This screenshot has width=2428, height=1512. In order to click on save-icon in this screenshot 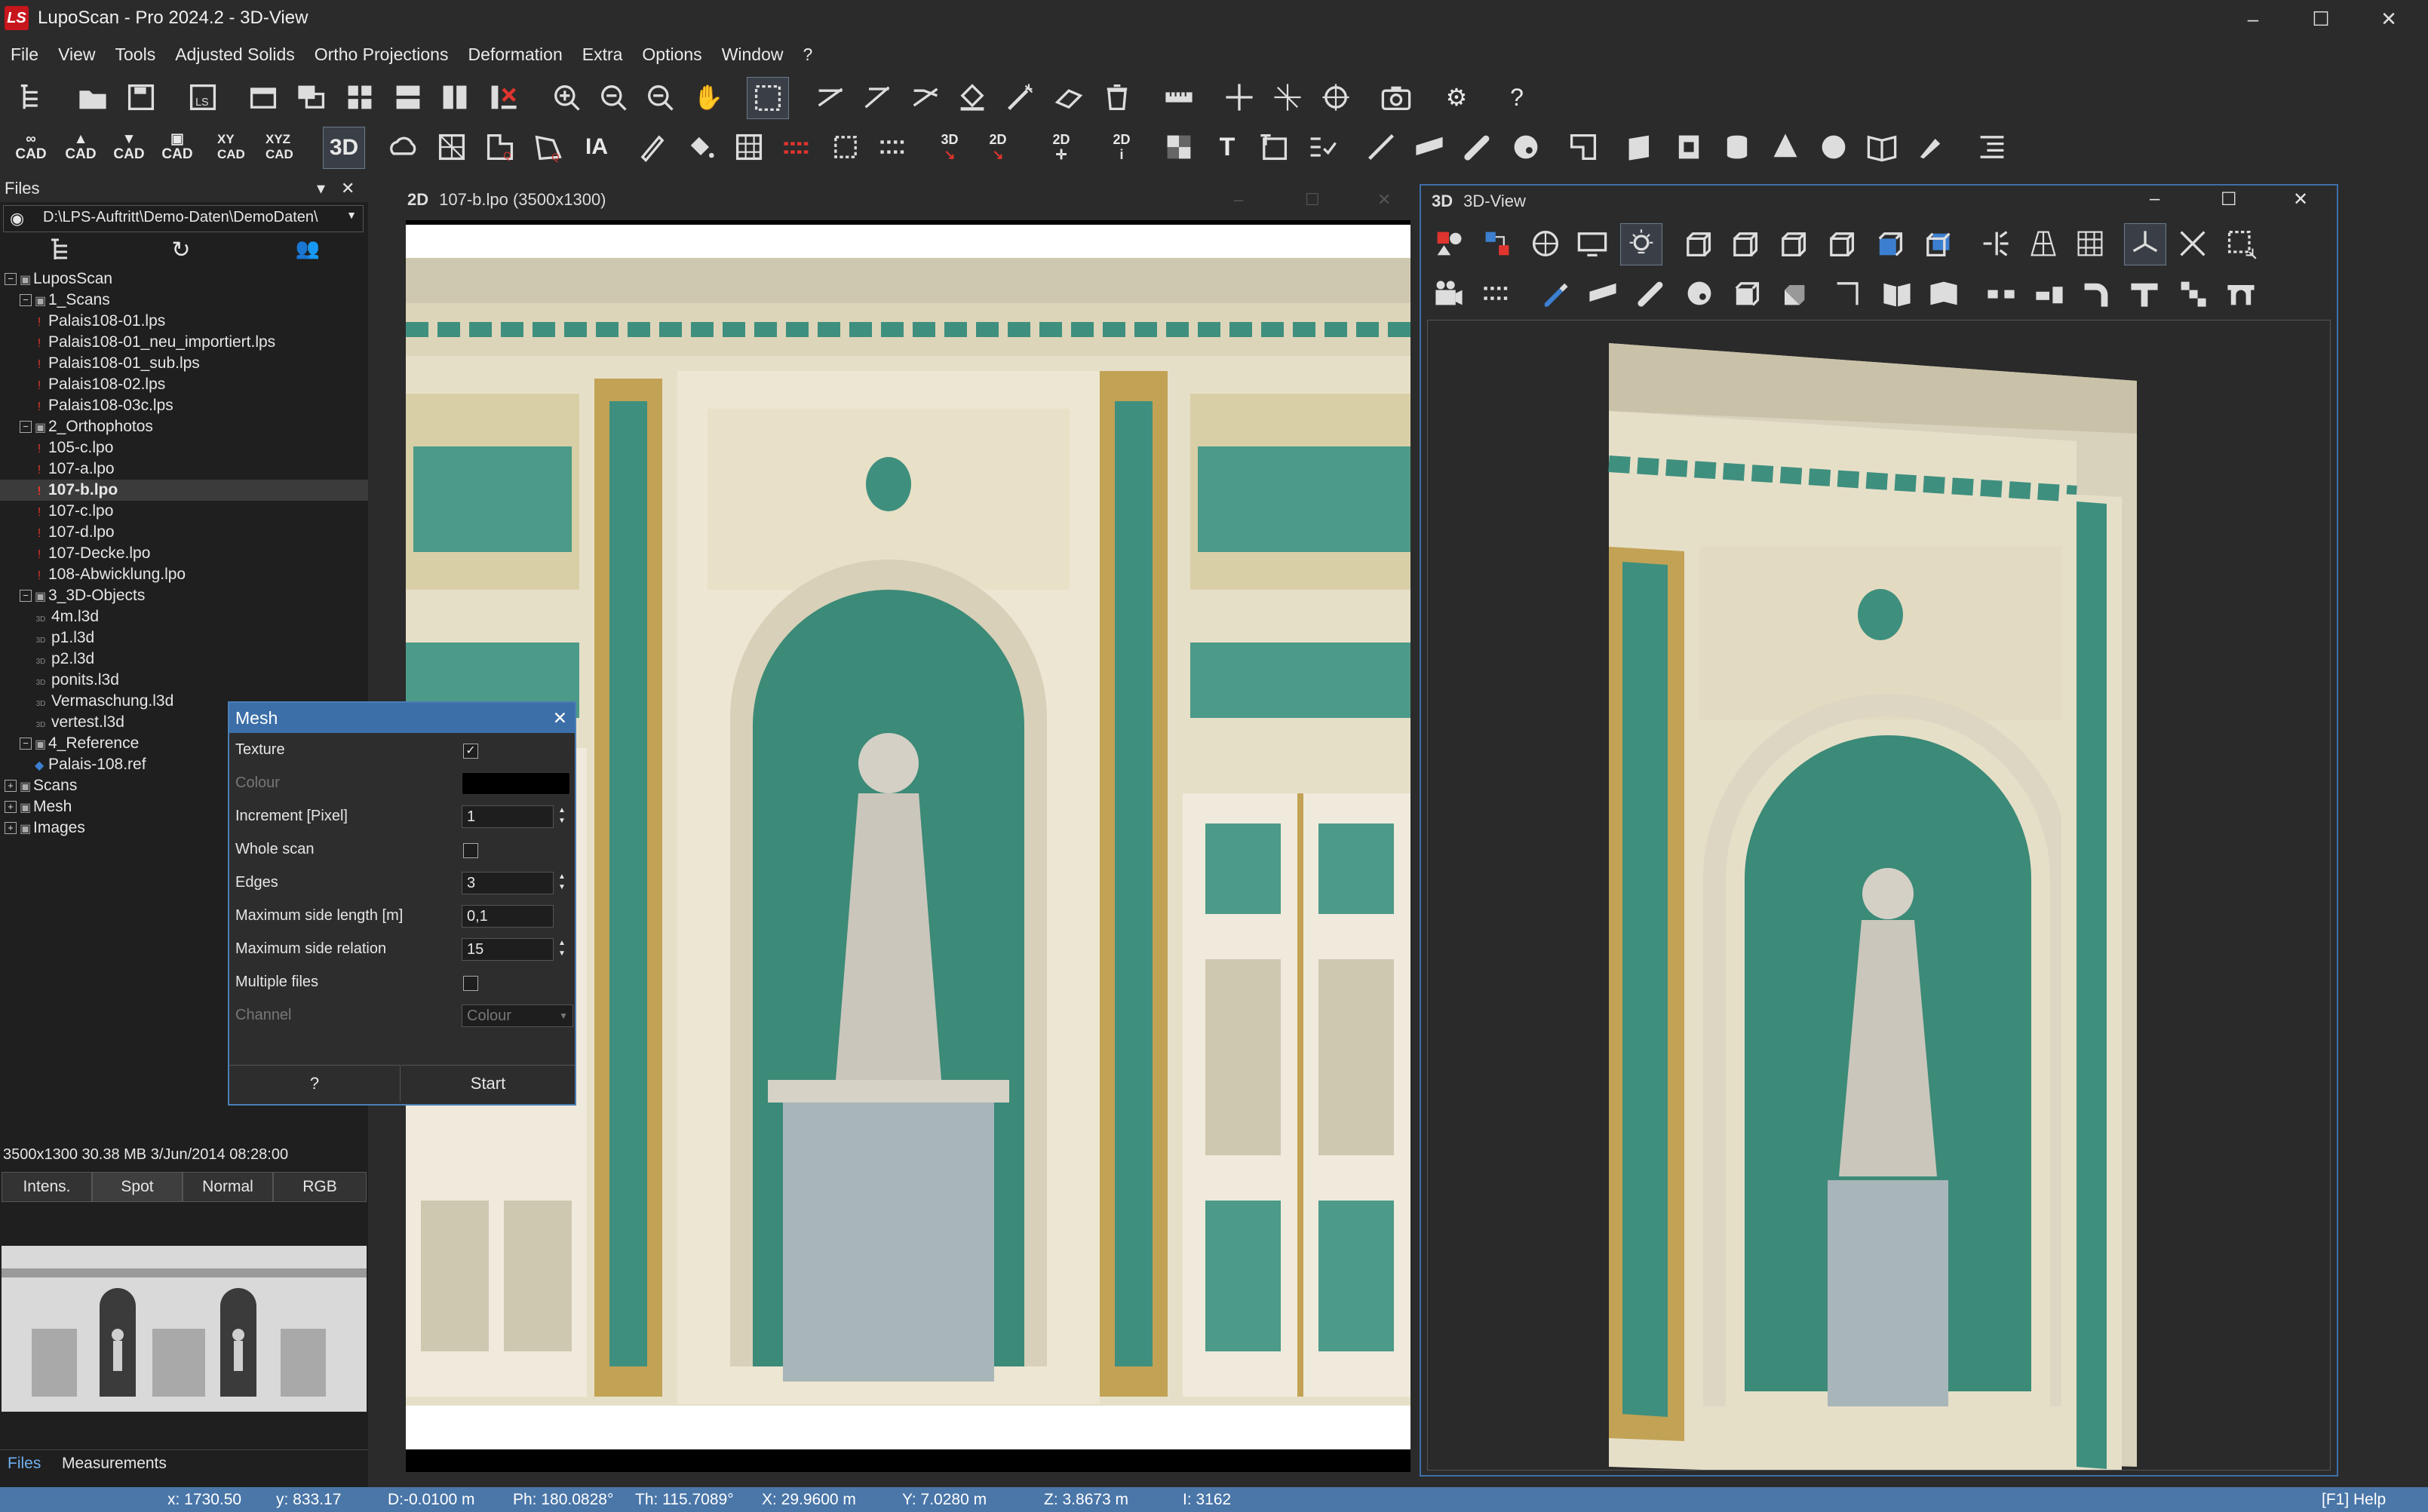, I will do `click(141, 97)`.